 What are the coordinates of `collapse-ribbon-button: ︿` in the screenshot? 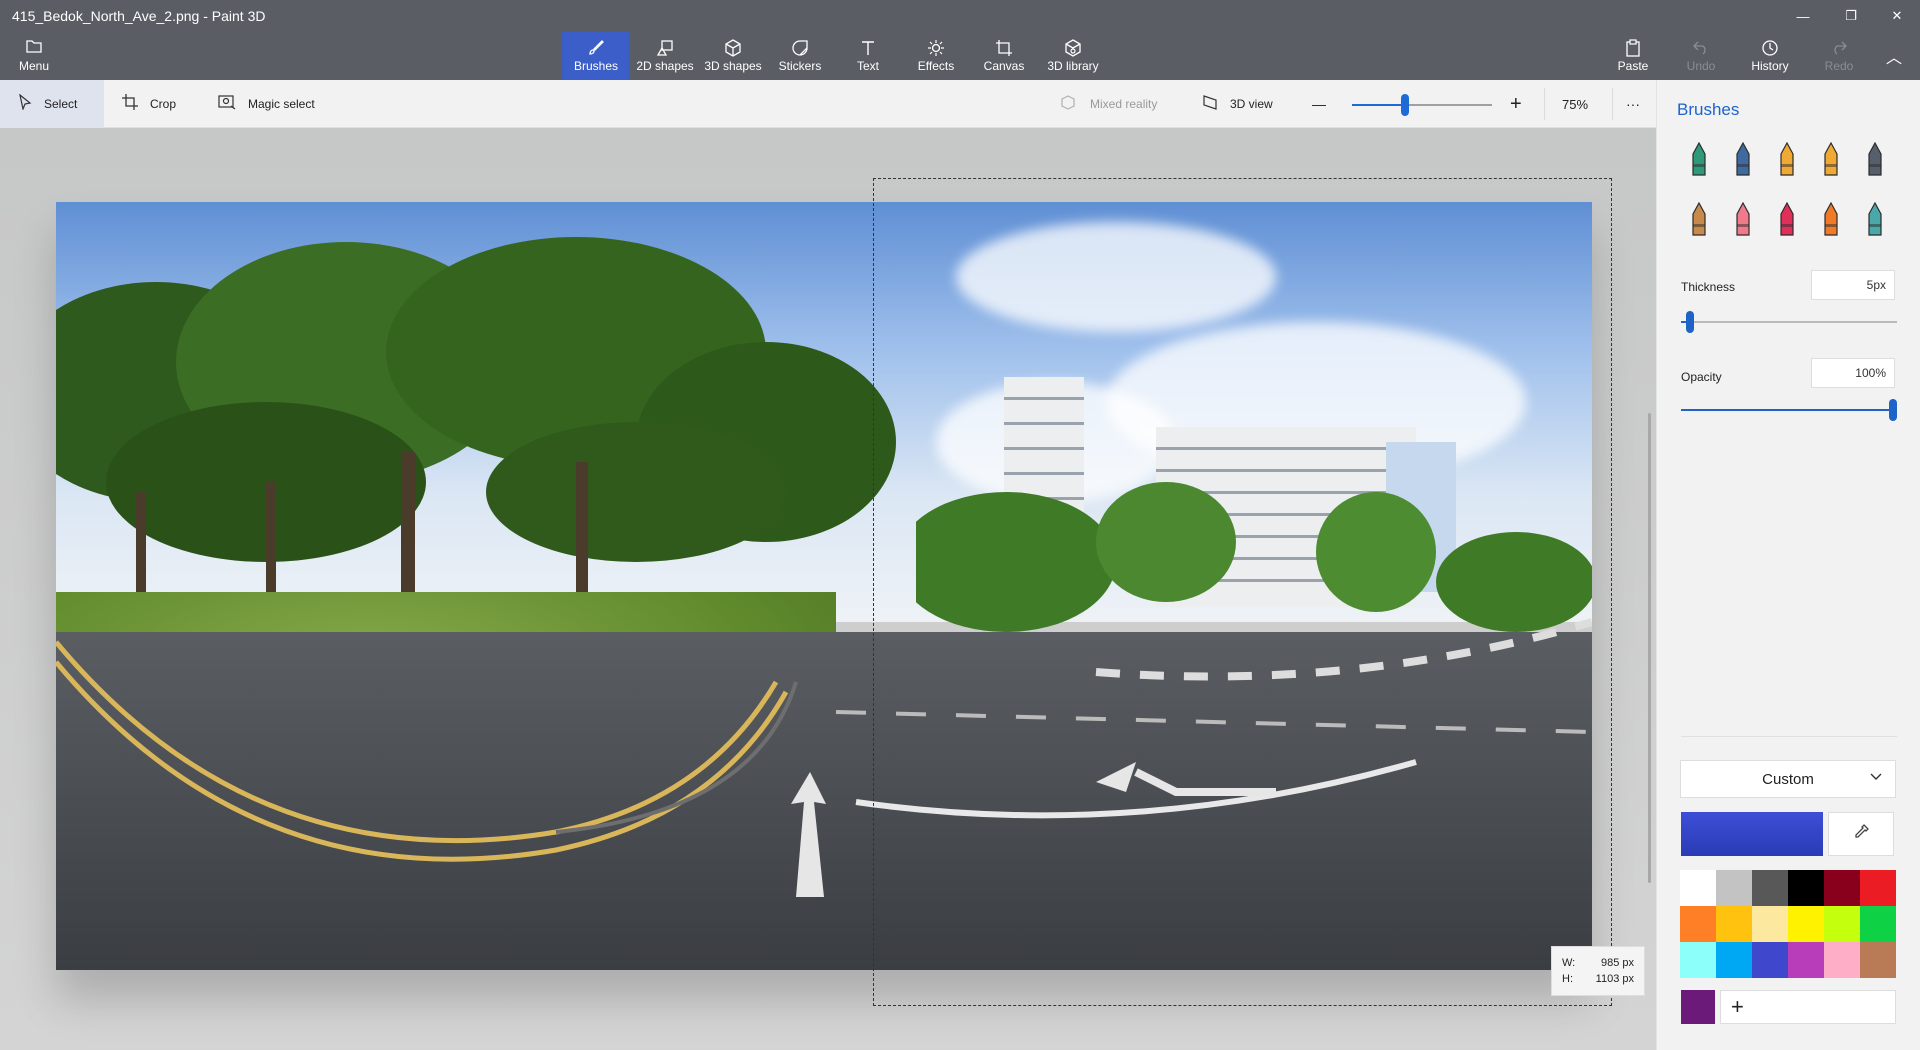 It's located at (1894, 56).